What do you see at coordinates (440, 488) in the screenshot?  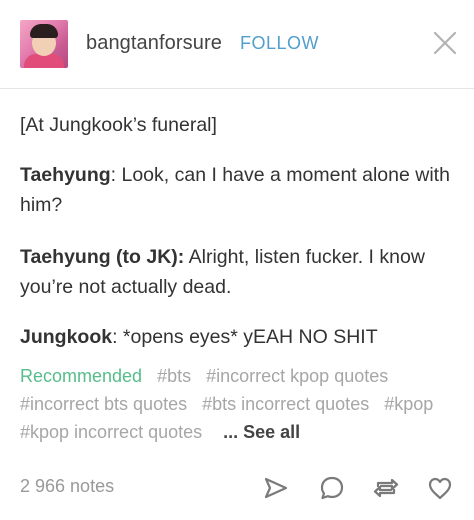 I see `like-icon` at bounding box center [440, 488].